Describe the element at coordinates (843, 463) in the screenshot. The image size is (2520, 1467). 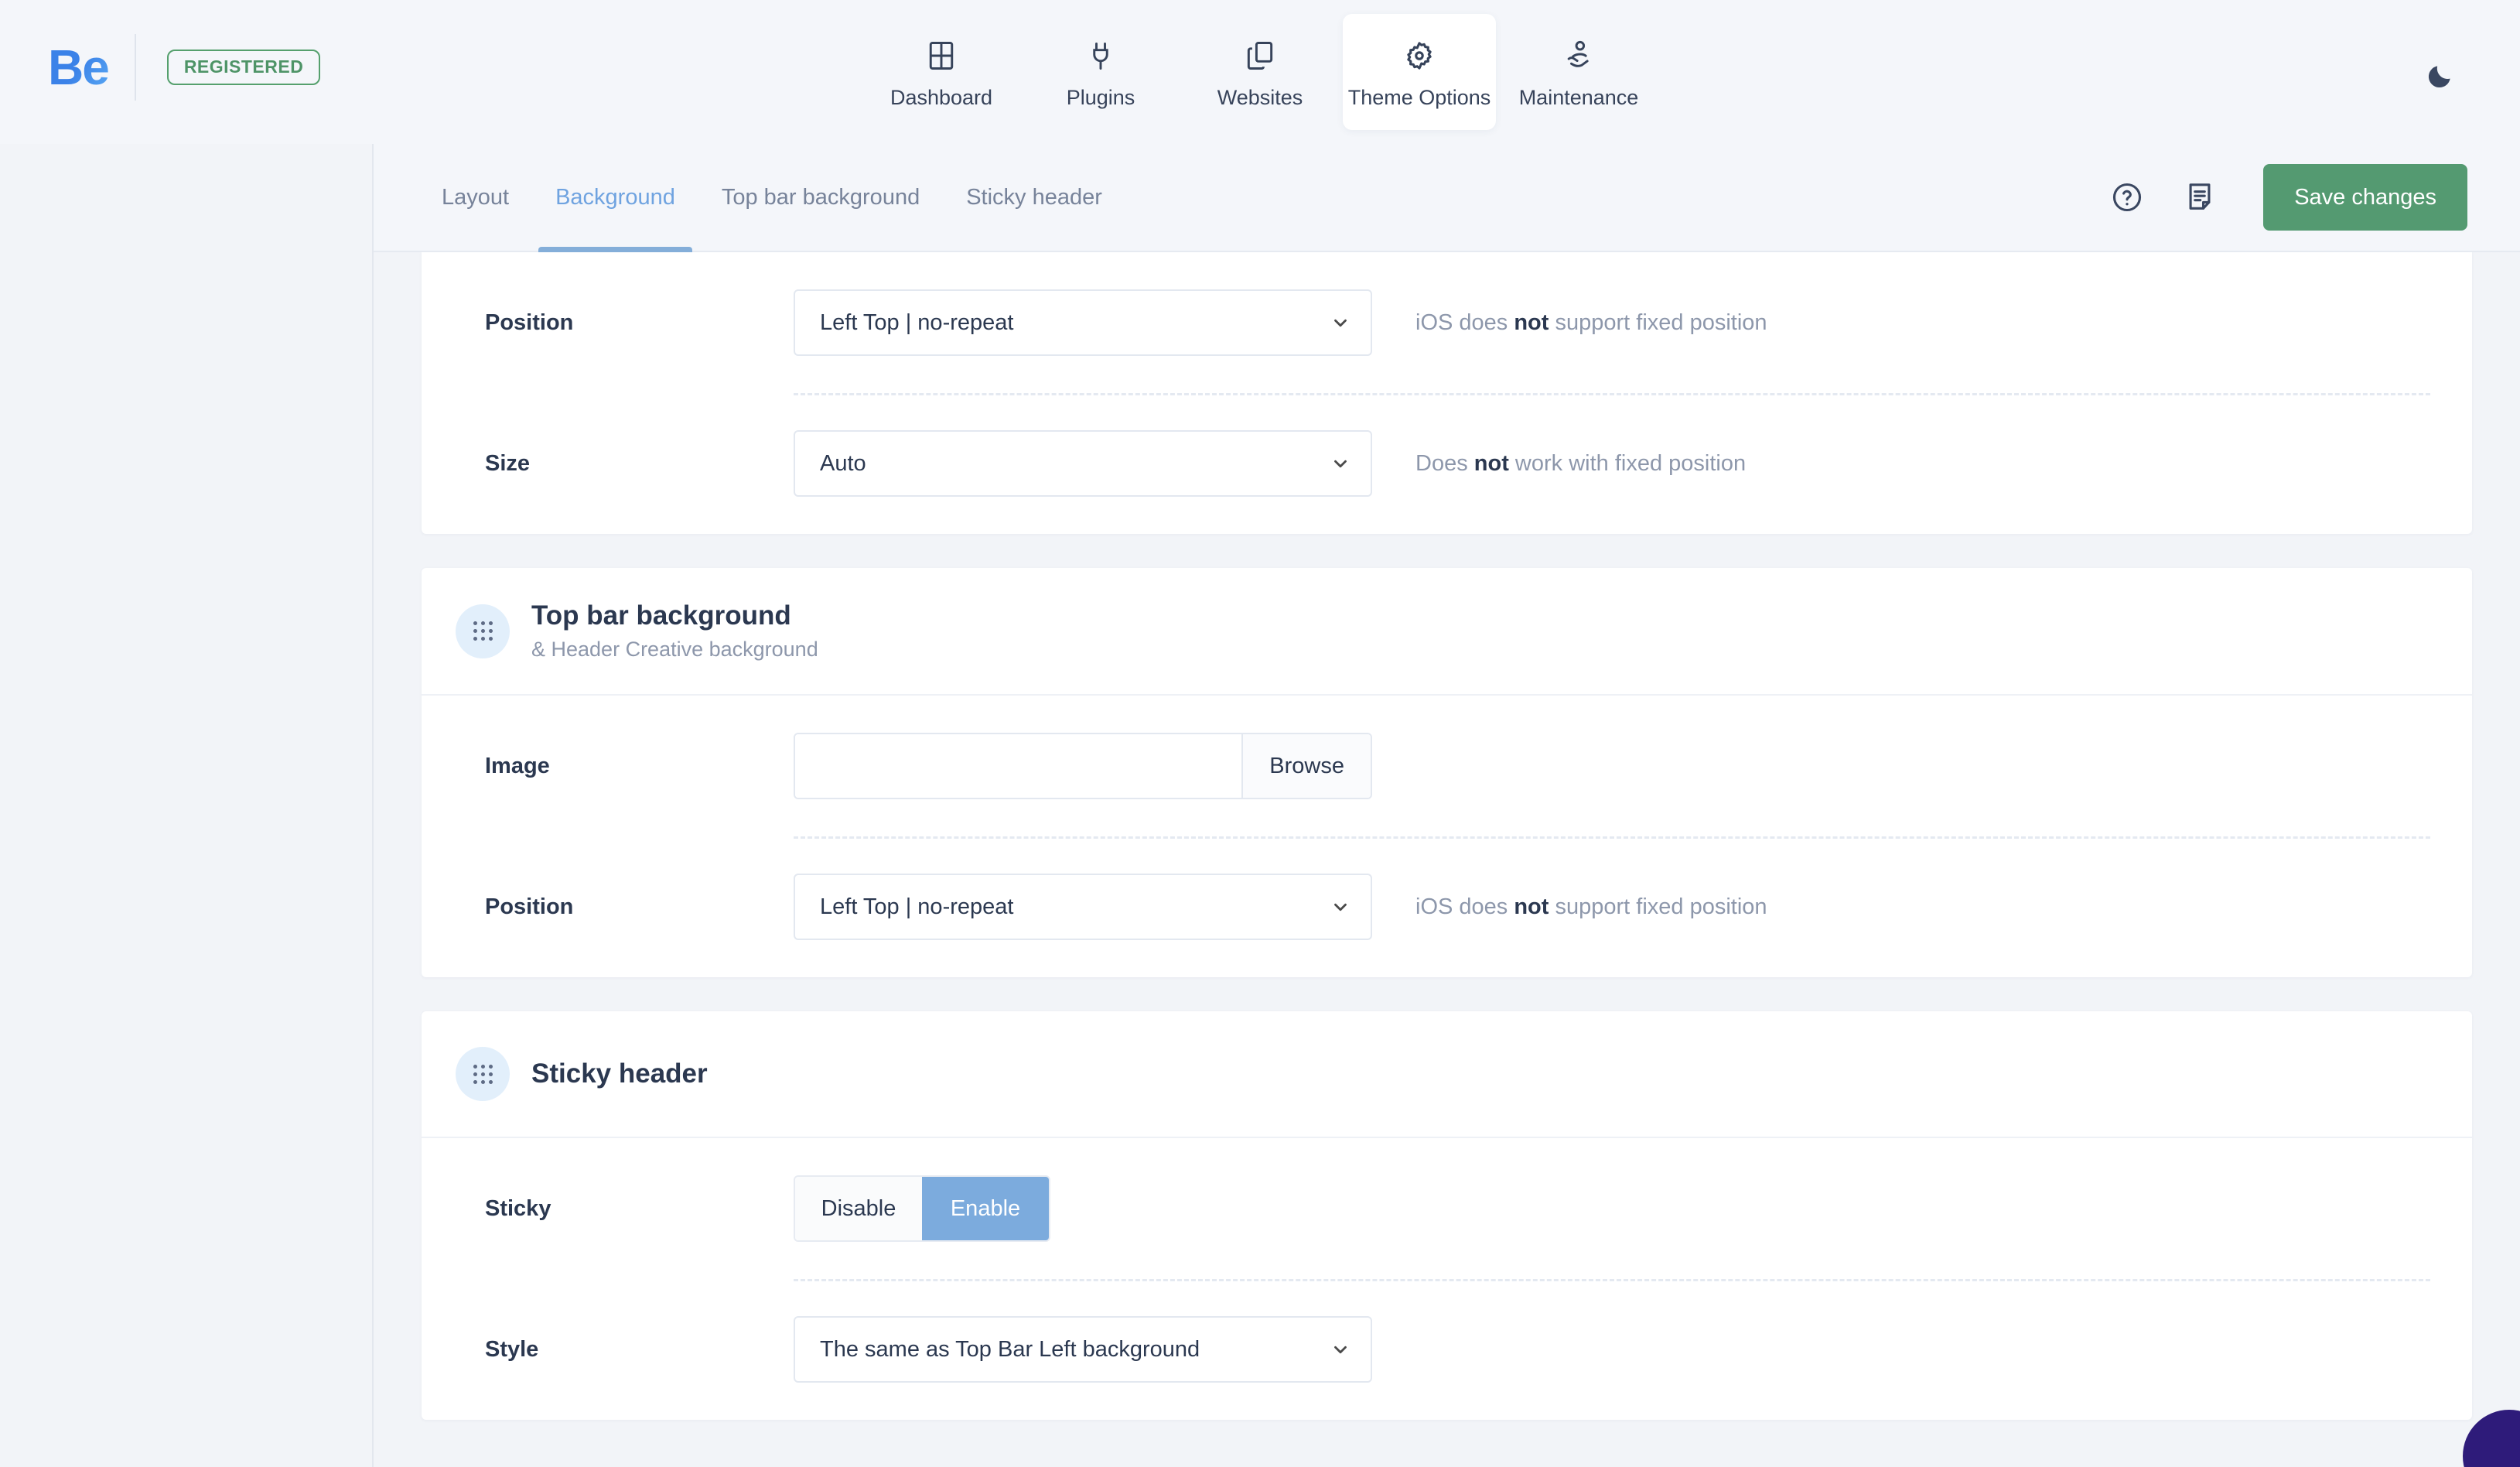
I see `size-select-value: Auto` at that location.